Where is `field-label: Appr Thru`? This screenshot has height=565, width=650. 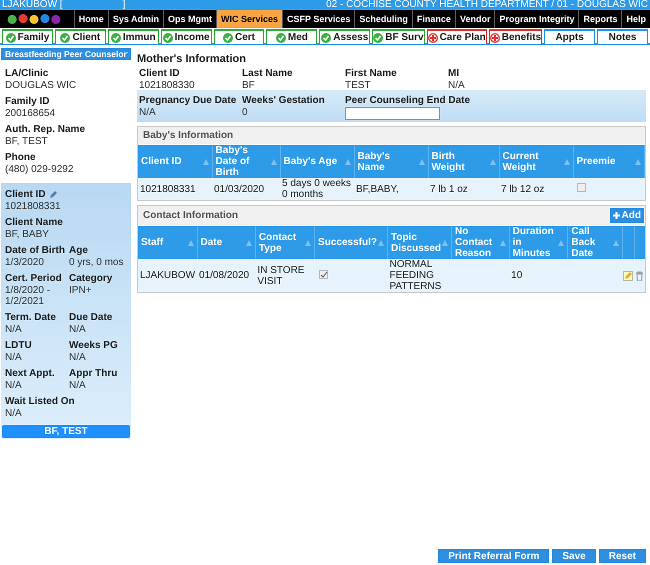
field-label: Appr Thru is located at coordinates (93, 374).